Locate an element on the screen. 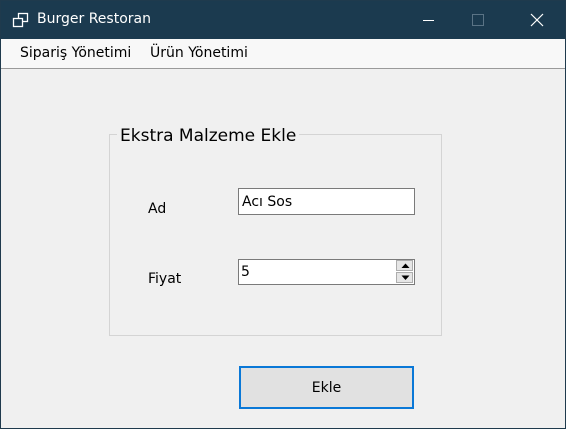  fiyat-spinner is located at coordinates (405, 272).